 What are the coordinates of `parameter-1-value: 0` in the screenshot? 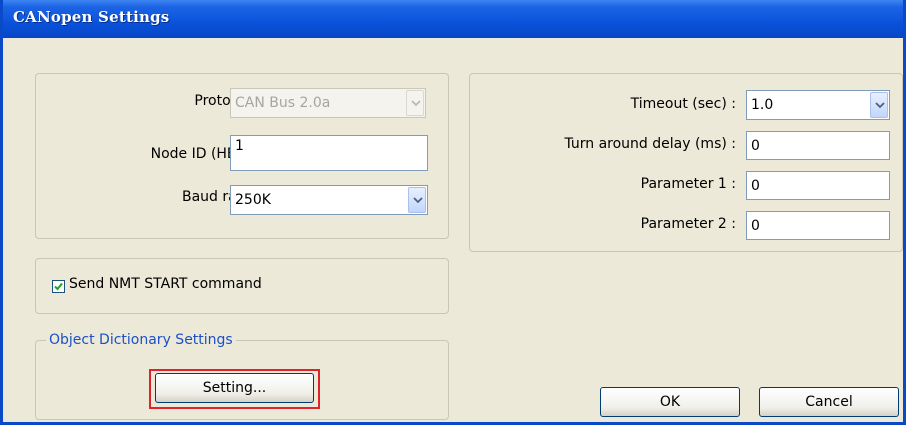 It's located at (755, 186).